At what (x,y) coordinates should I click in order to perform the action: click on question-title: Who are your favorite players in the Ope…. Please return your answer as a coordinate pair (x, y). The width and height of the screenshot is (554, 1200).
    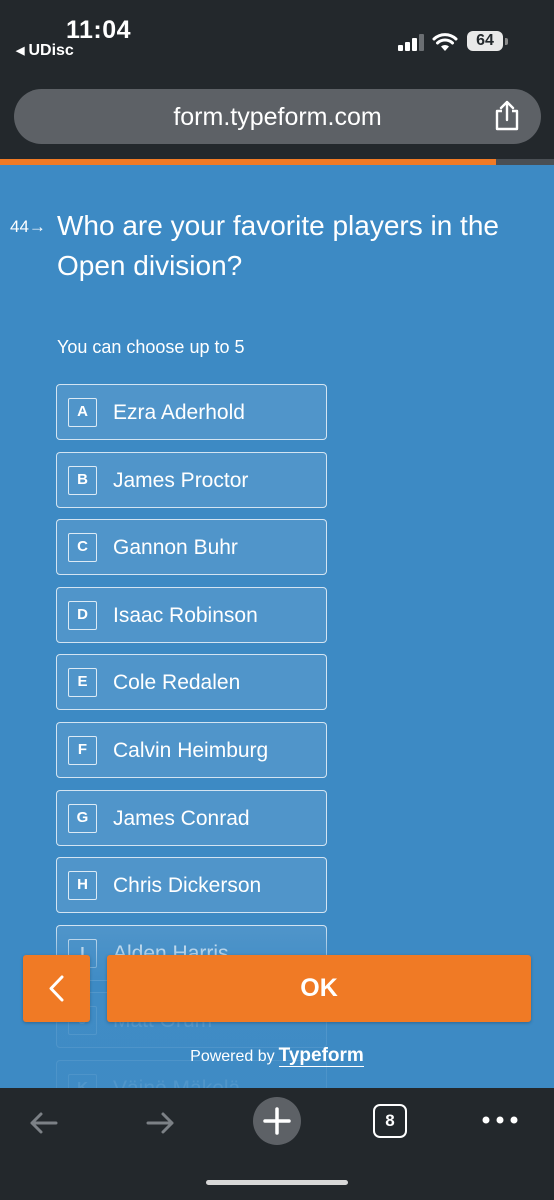
    Looking at the image, I should click on (278, 245).